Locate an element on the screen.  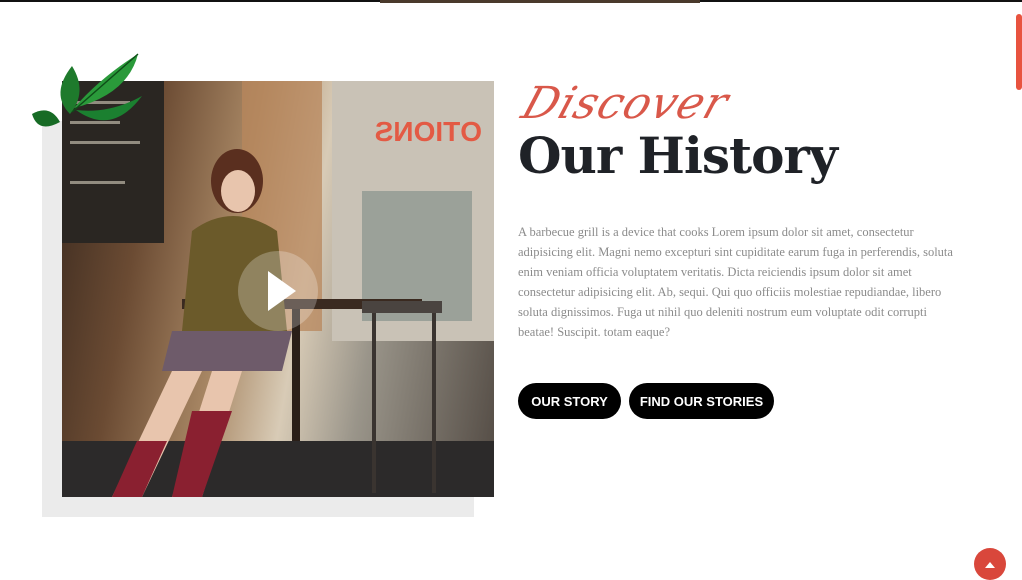
back-to-top-button is located at coordinates (990, 564).